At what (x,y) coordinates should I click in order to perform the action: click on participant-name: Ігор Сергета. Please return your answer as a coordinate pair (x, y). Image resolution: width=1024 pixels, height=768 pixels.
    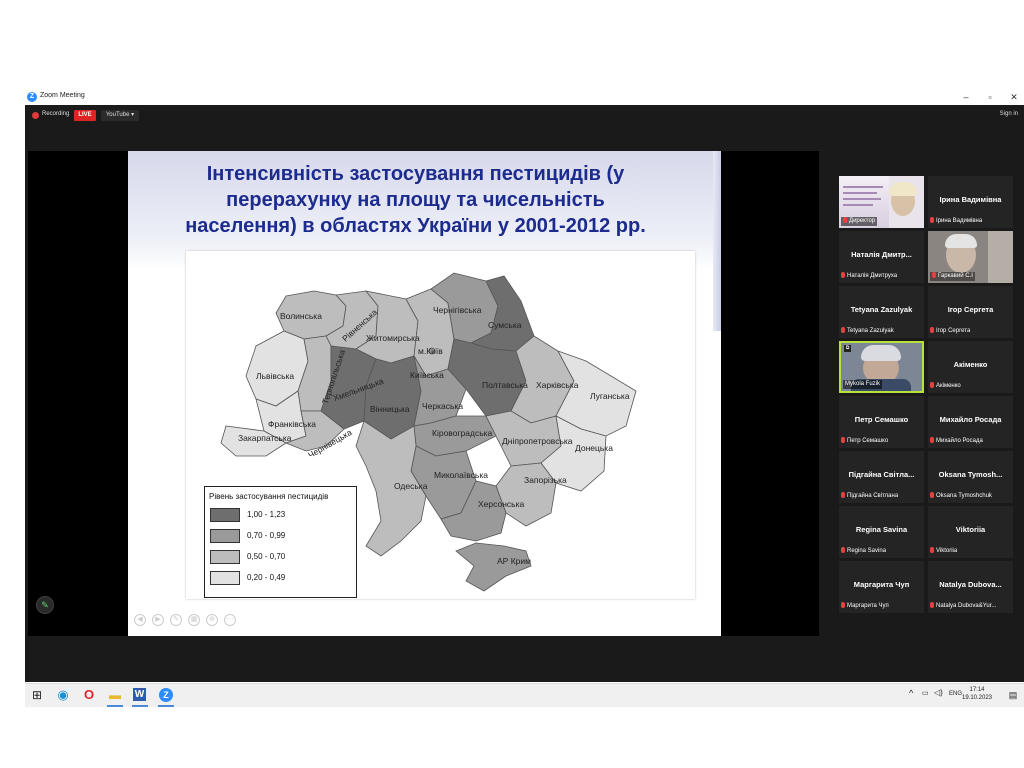
    Looking at the image, I should click on (970, 309).